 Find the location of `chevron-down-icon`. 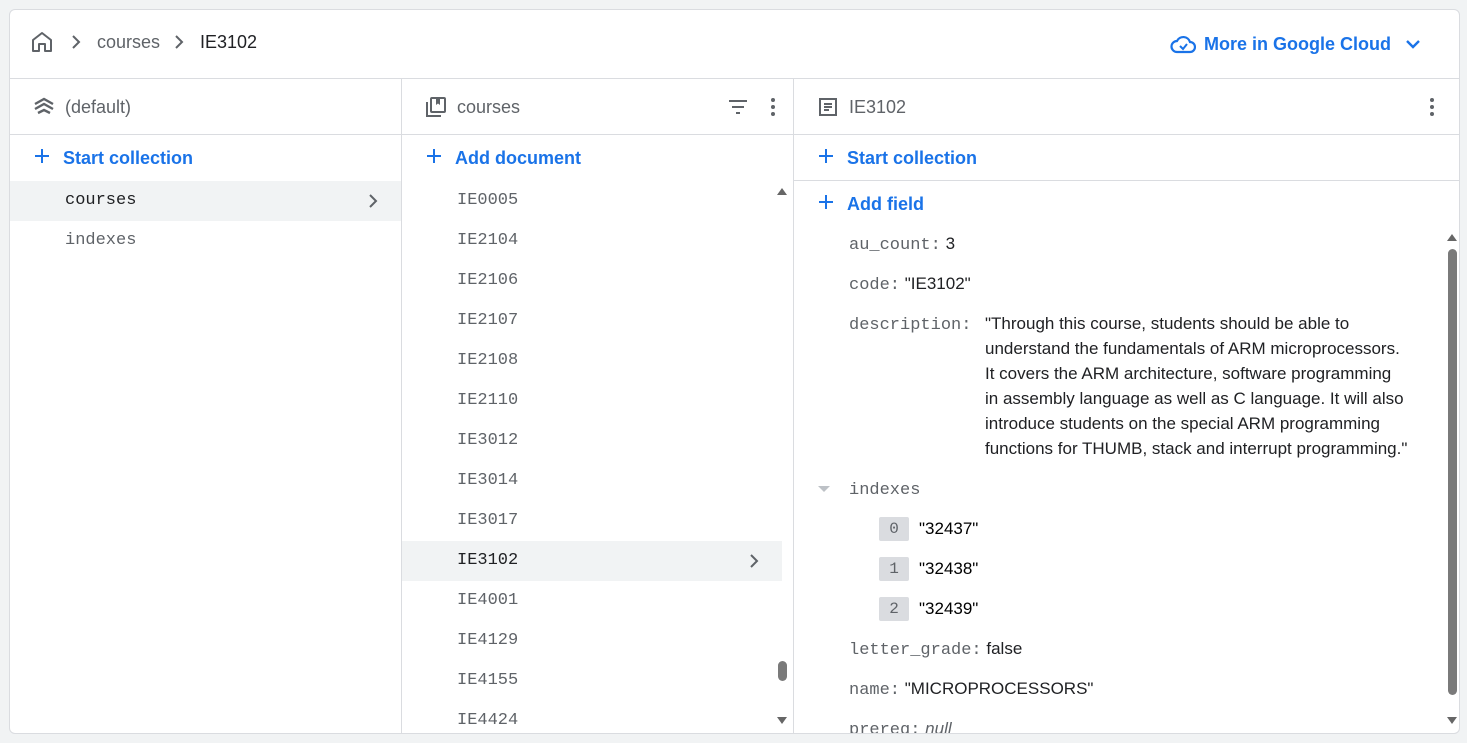

chevron-down-icon is located at coordinates (1413, 44).